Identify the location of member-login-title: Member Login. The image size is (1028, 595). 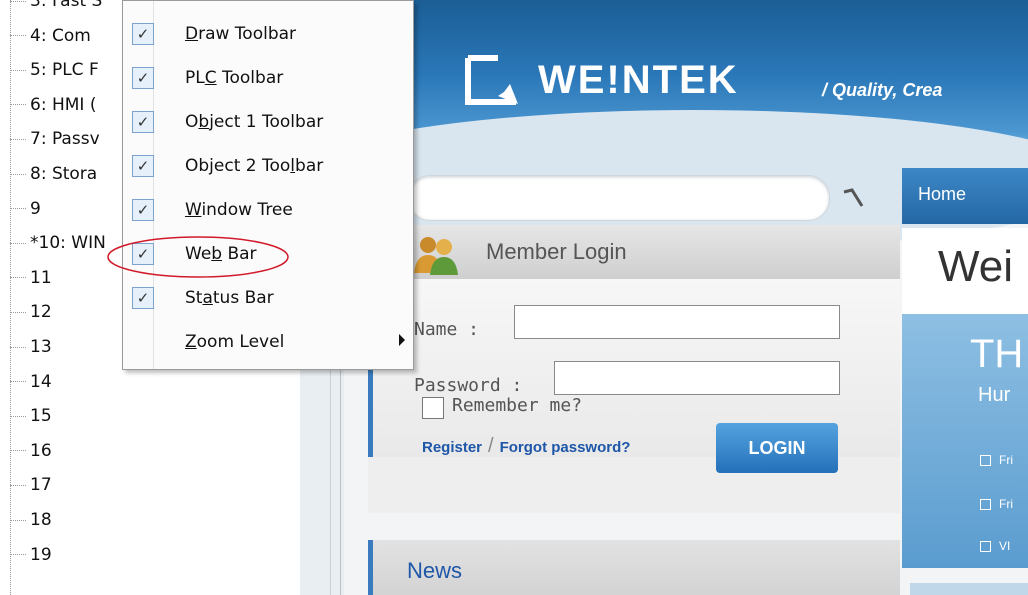
(556, 251).